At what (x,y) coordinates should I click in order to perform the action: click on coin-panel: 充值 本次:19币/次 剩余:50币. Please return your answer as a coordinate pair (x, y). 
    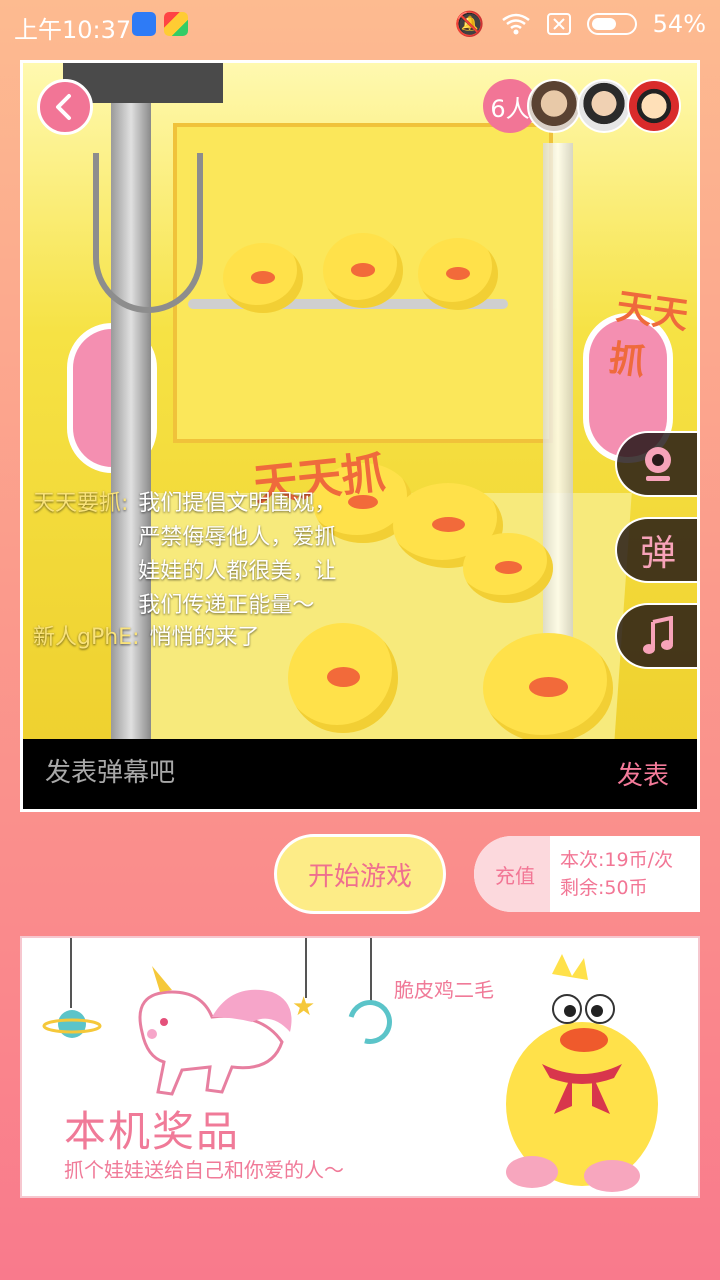
    Looking at the image, I should click on (587, 874).